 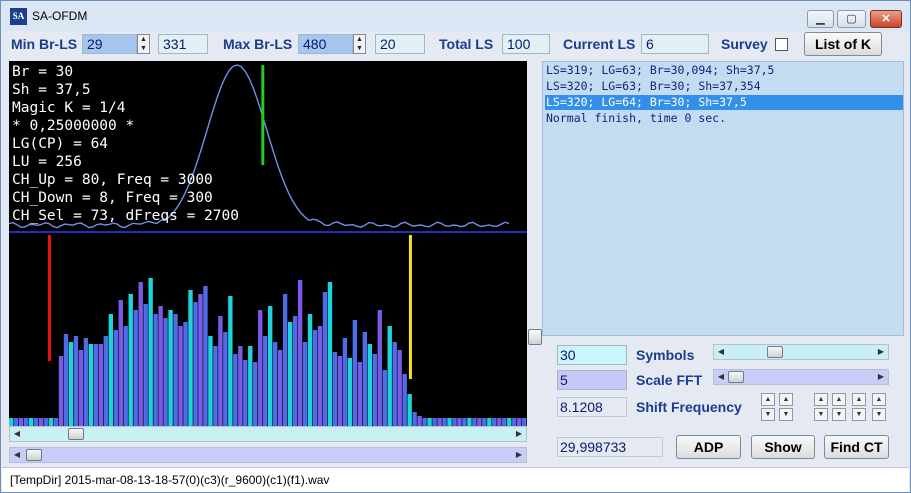 I want to click on overlay-line: CH_Sel = 73, dFreqs = 2700, so click(x=125, y=216).